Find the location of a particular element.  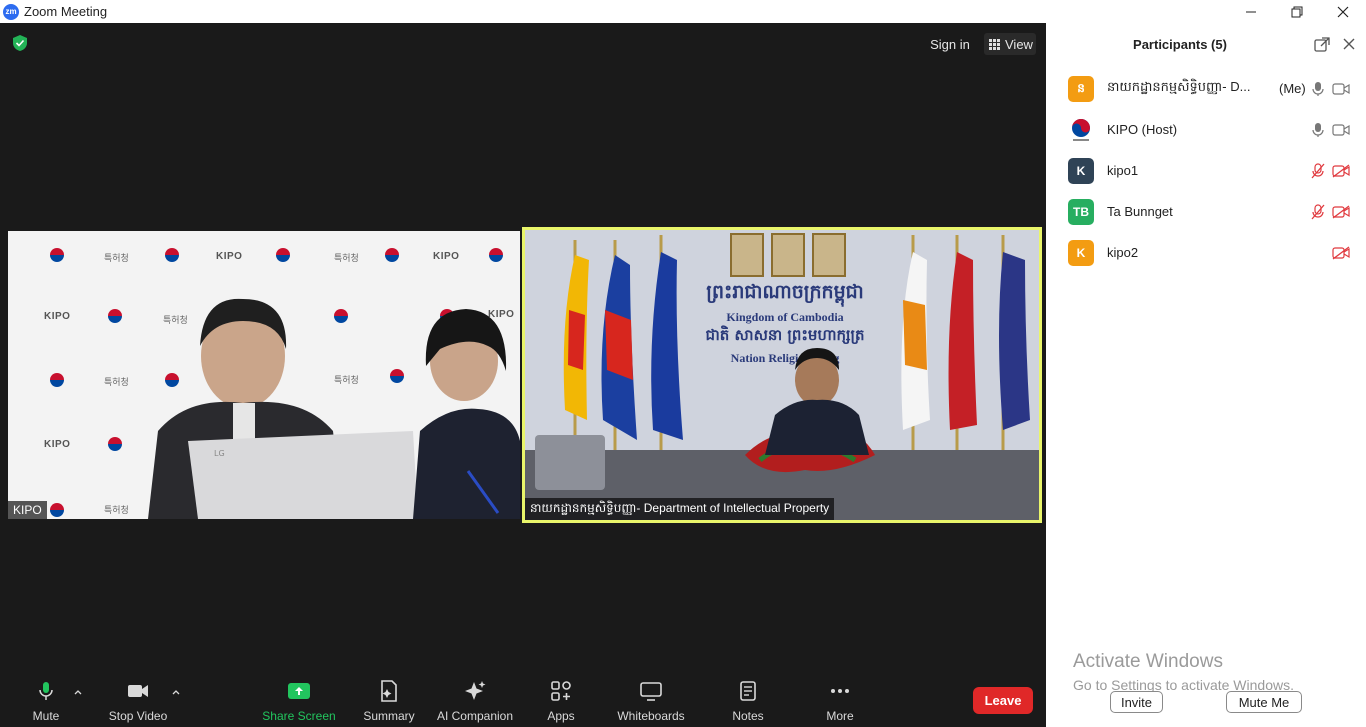

more-dots-icon is located at coordinates (840, 691).